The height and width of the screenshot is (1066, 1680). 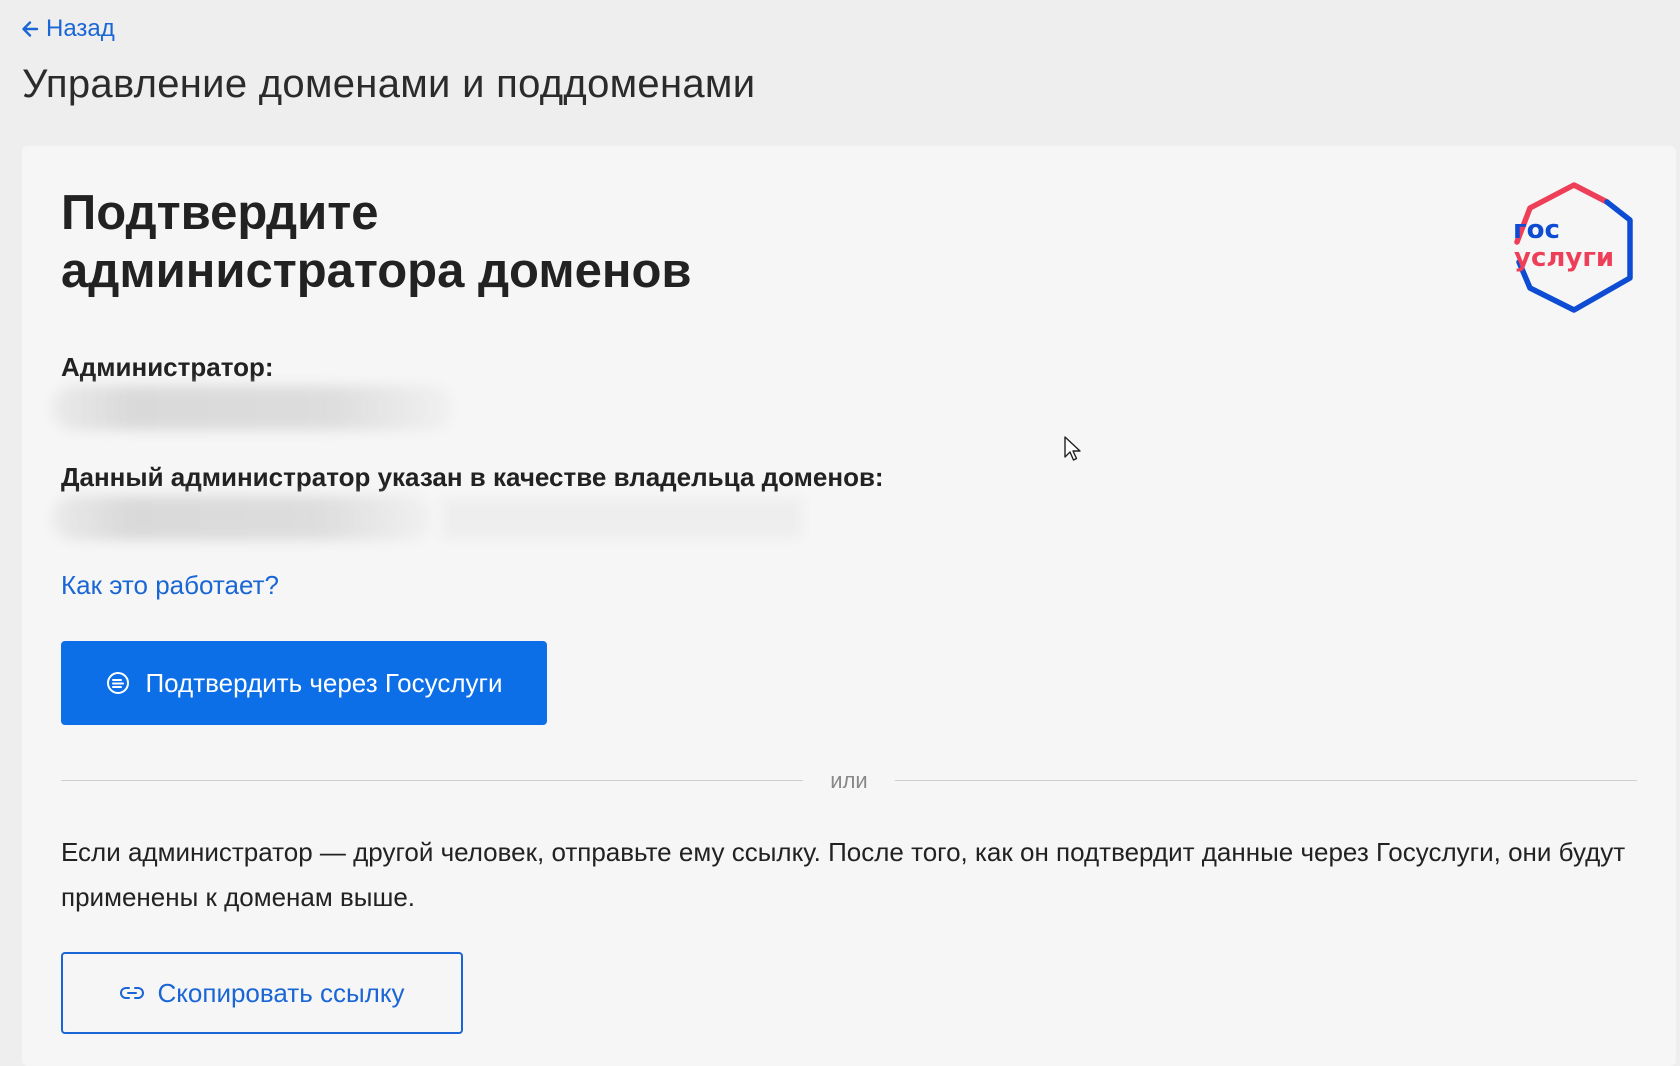 What do you see at coordinates (376, 271) in the screenshot?
I see `card-title-line2: администратора доменов` at bounding box center [376, 271].